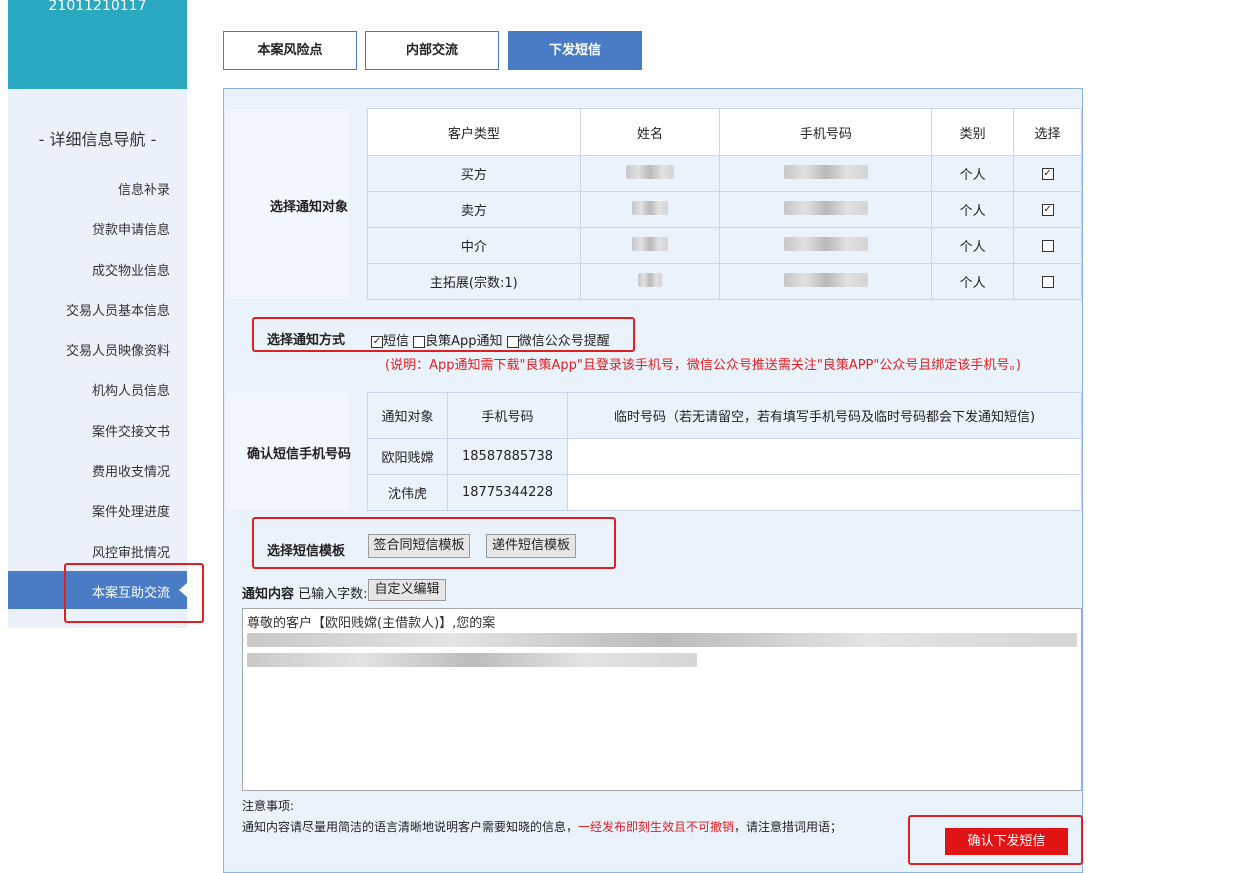 The height and width of the screenshot is (873, 1243). What do you see at coordinates (474, 132) in the screenshot?
I see `col-customer-type: 客户类型` at bounding box center [474, 132].